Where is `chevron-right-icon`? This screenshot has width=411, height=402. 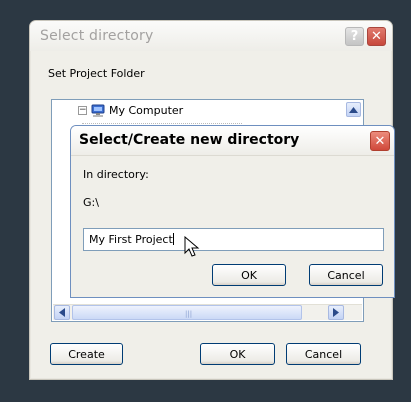 chevron-right-icon is located at coordinates (336, 312).